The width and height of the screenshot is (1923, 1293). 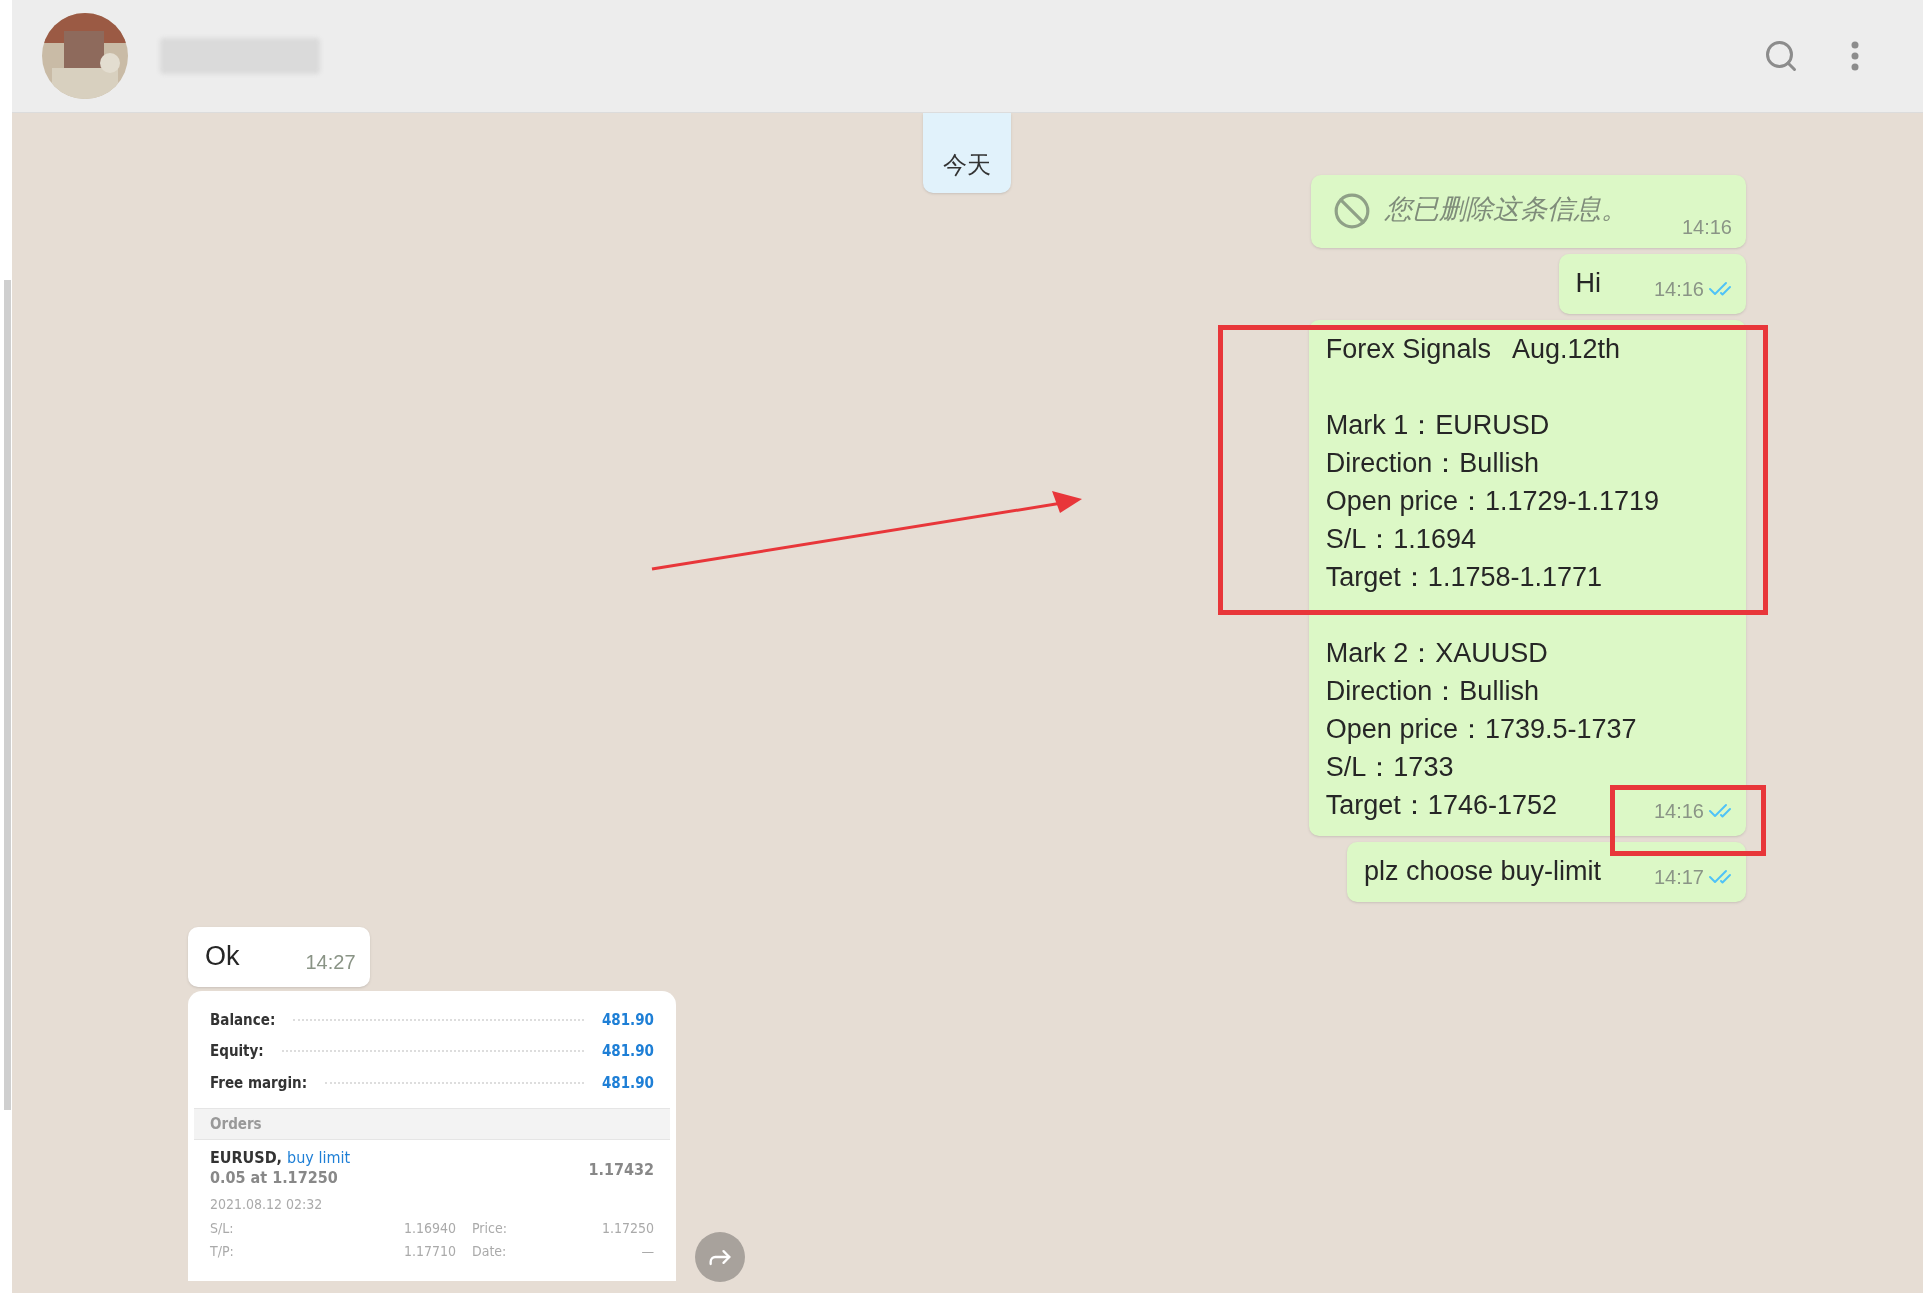 What do you see at coordinates (647, 1251) in the screenshot?
I see `field-value: —` at bounding box center [647, 1251].